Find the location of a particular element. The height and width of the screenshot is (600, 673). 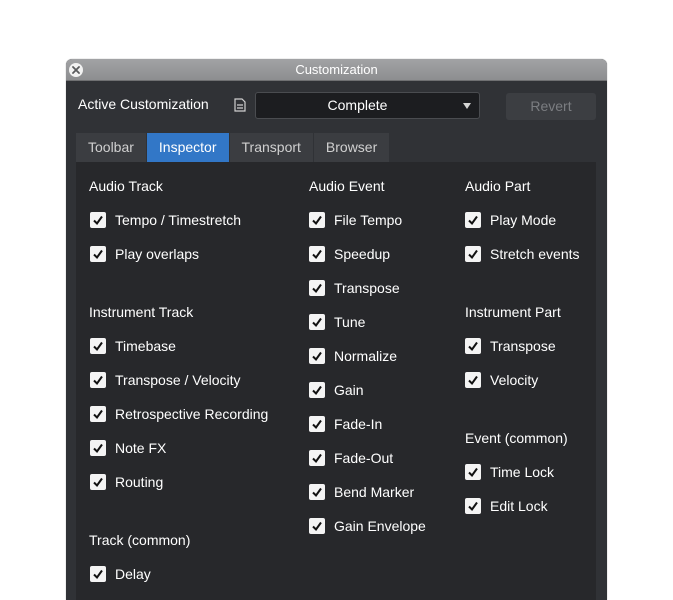

option-label: File Tempo is located at coordinates (368, 220).